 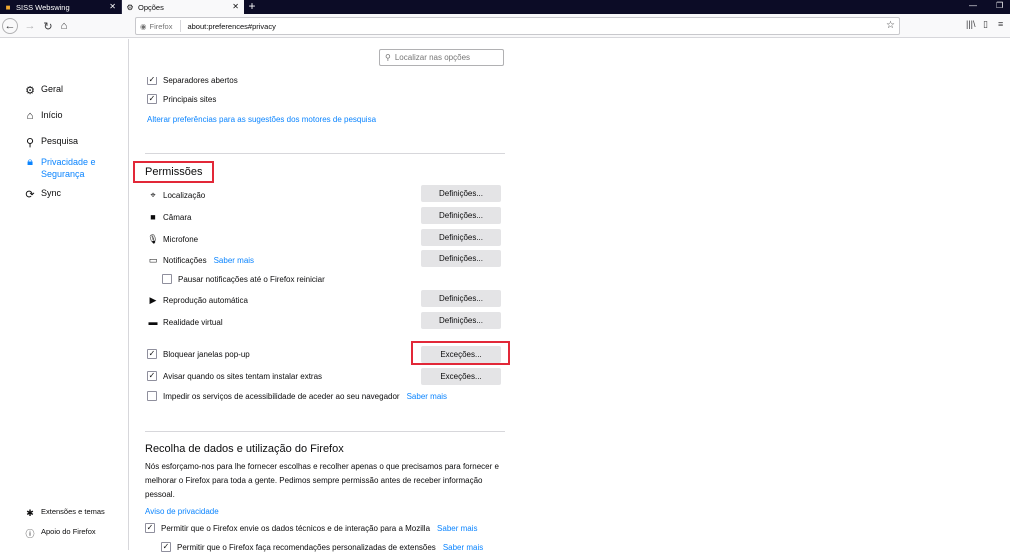 I want to click on tab-label: Opções, so click(x=151, y=7).